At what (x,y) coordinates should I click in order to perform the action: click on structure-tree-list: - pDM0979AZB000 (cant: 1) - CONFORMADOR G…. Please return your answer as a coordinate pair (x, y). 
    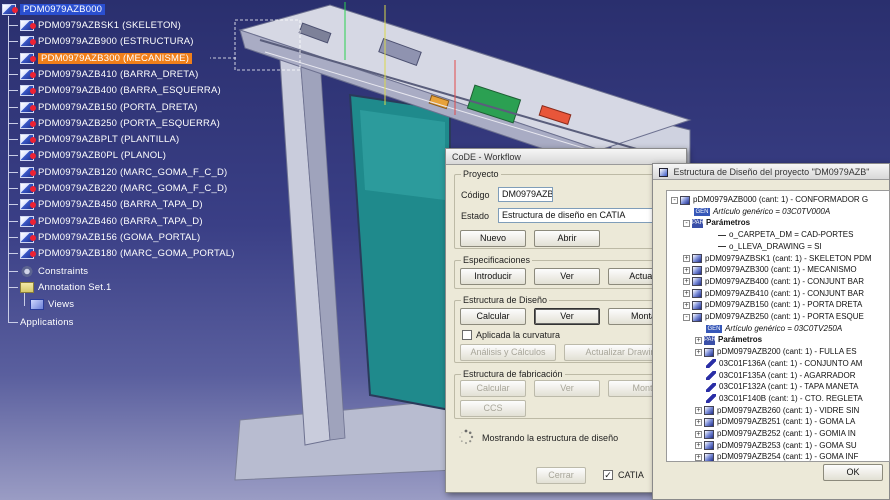
    Looking at the image, I should click on (778, 326).